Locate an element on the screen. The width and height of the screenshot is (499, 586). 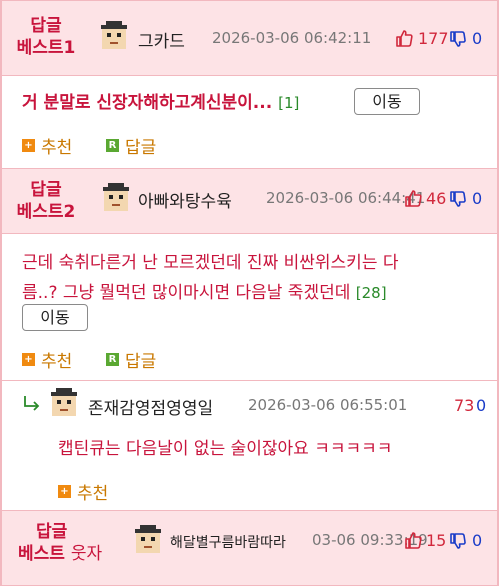
best-badge: 답글 베스트 웃자 is located at coordinates (68, 543).